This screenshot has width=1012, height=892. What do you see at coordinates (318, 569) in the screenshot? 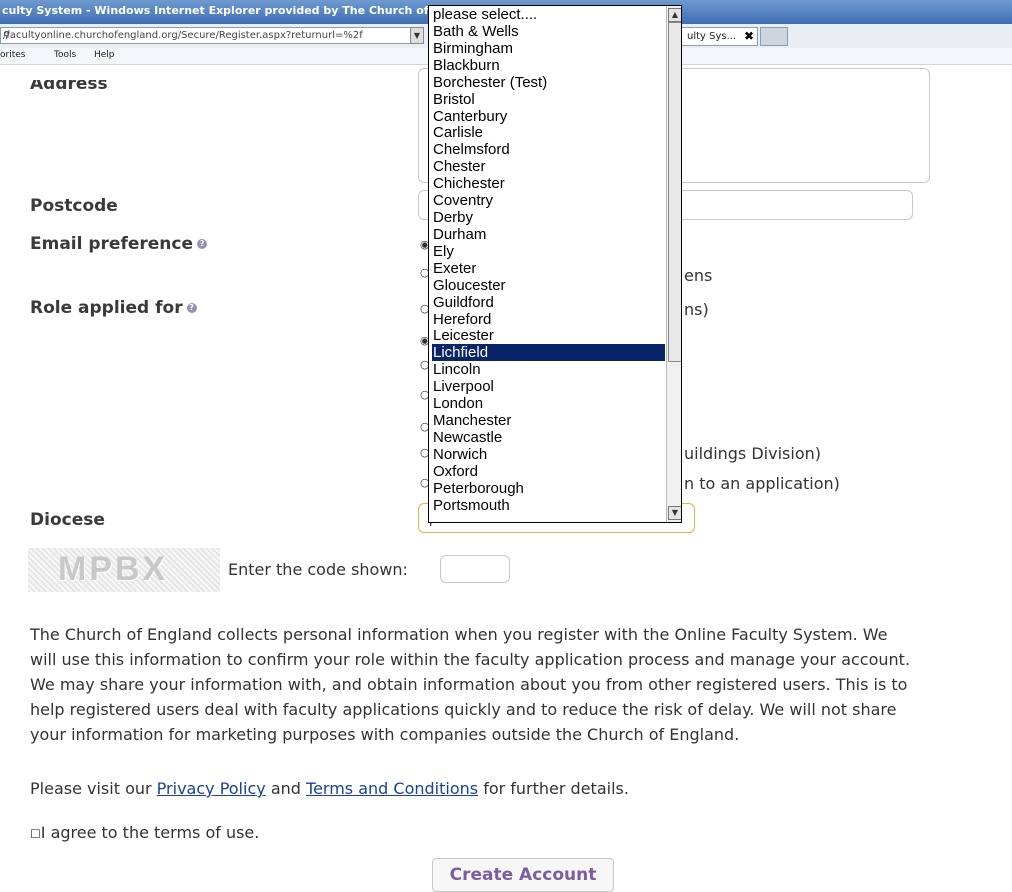
I see `code-label: Enter the code shown:` at bounding box center [318, 569].